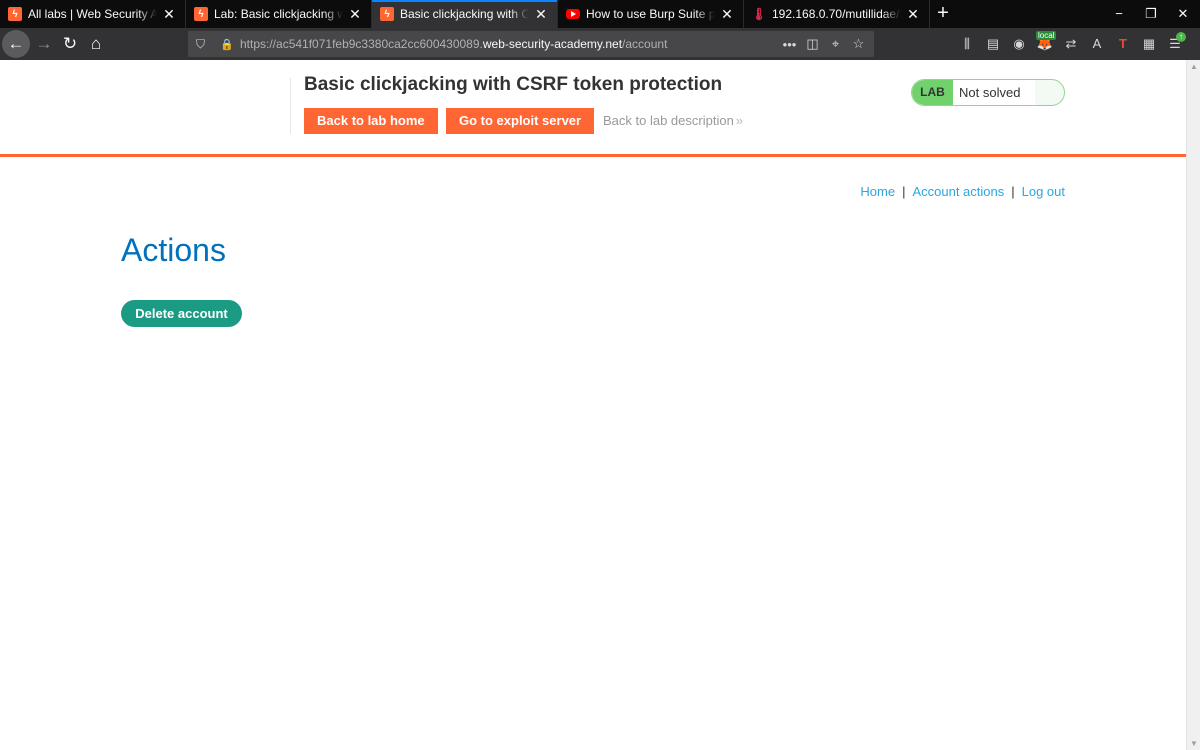 This screenshot has height=750, width=1200. Describe the element at coordinates (1175, 44) in the screenshot. I see `menu-icon: ☰ ↑` at that location.